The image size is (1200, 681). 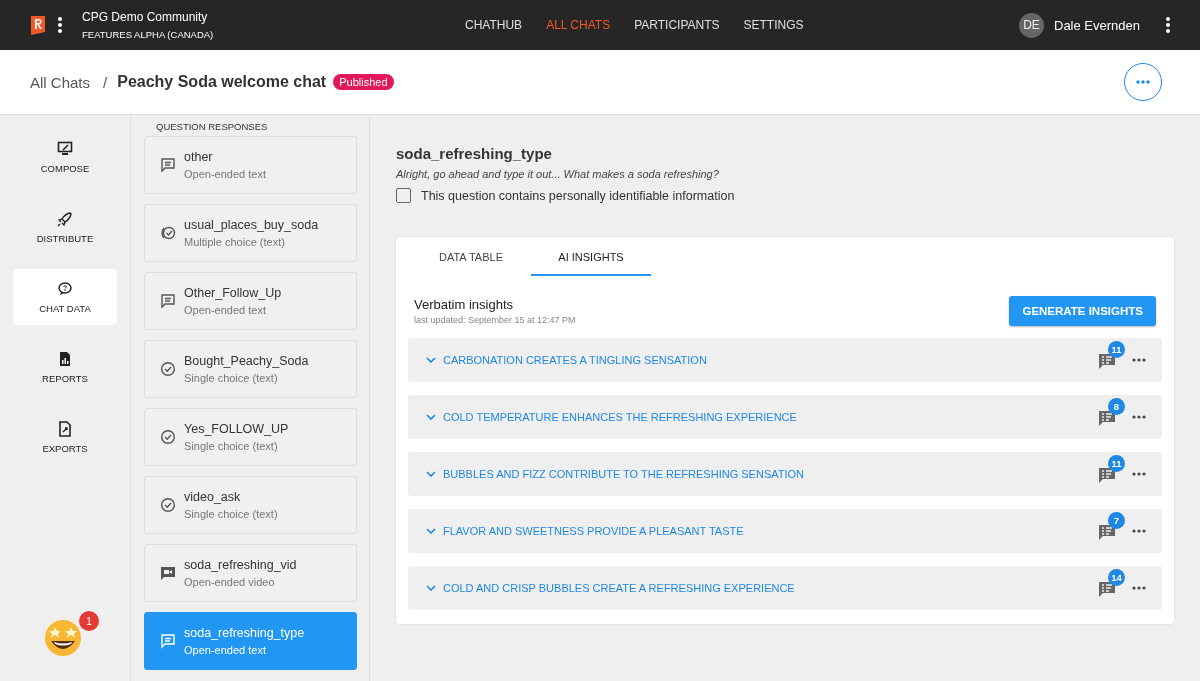 I want to click on sidebar-item: REPORTS, so click(x=65, y=367).